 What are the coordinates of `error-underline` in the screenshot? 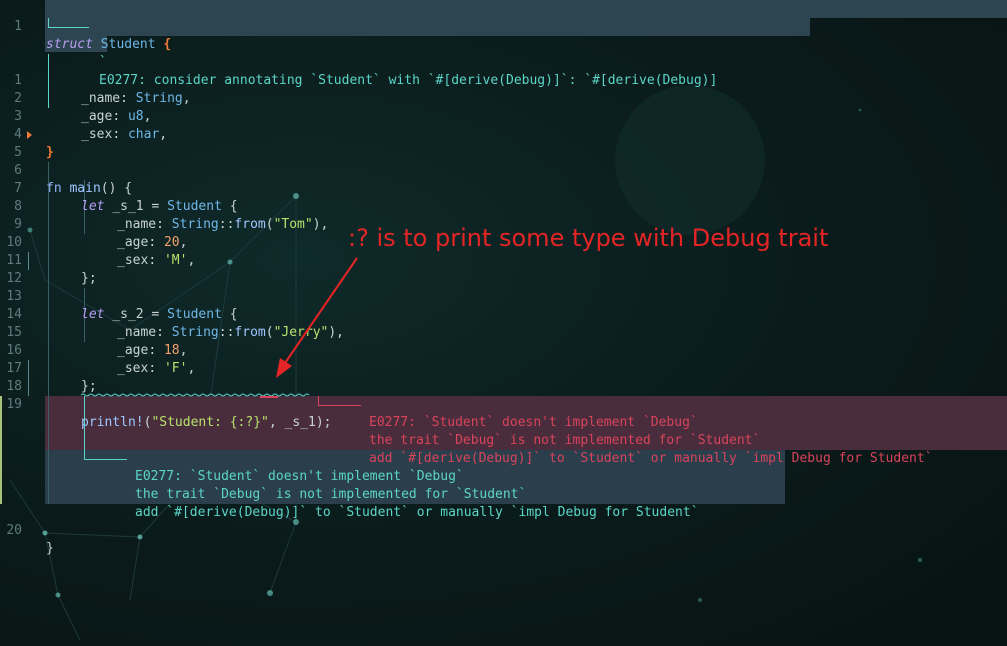 It's located at (269, 397).